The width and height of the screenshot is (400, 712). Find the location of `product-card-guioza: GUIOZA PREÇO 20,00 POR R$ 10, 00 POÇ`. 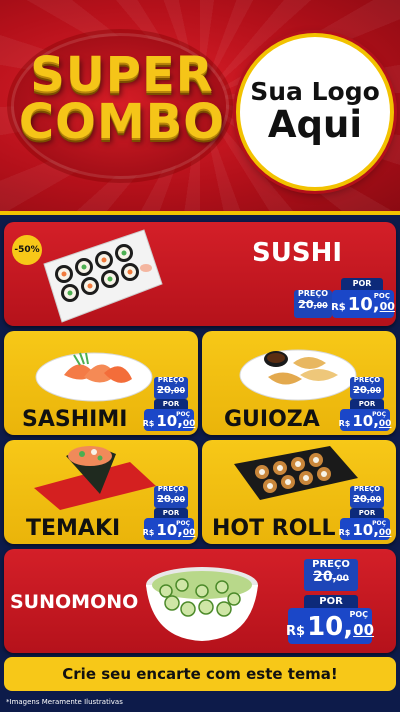

product-card-guioza: GUIOZA PREÇO 20,00 POR R$ 10, 00 POÇ is located at coordinates (299, 383).